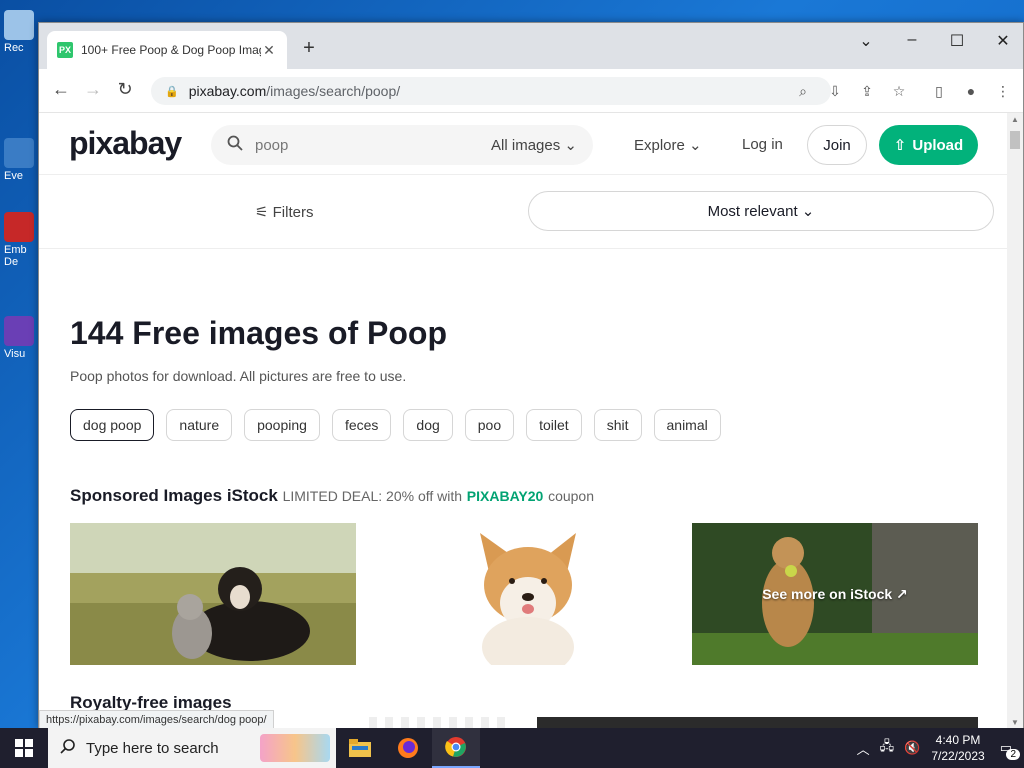 The width and height of the screenshot is (1024, 768). Describe the element at coordinates (282, 425) in the screenshot. I see `tag-chip: pooping` at that location.